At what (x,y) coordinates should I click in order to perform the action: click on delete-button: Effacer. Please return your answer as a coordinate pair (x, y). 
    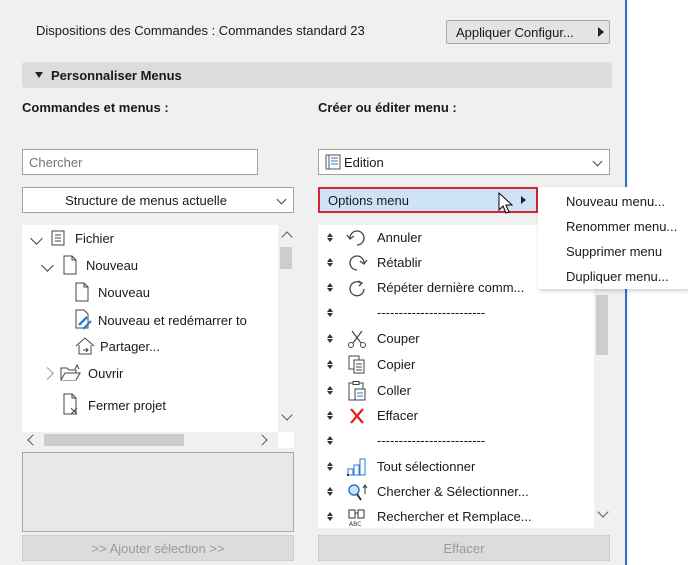
    Looking at the image, I should click on (464, 548).